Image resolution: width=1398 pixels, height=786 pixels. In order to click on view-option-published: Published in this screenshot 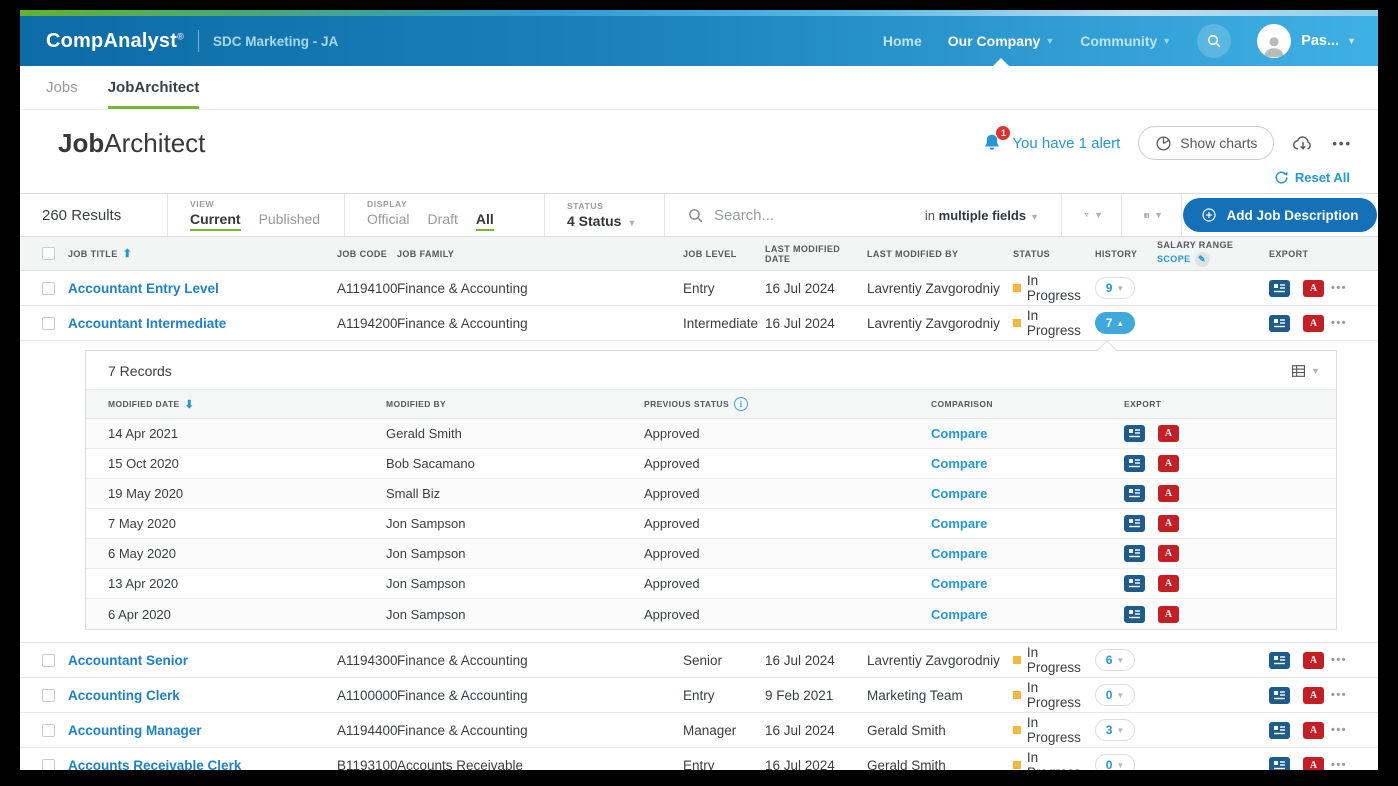, I will do `click(290, 221)`.